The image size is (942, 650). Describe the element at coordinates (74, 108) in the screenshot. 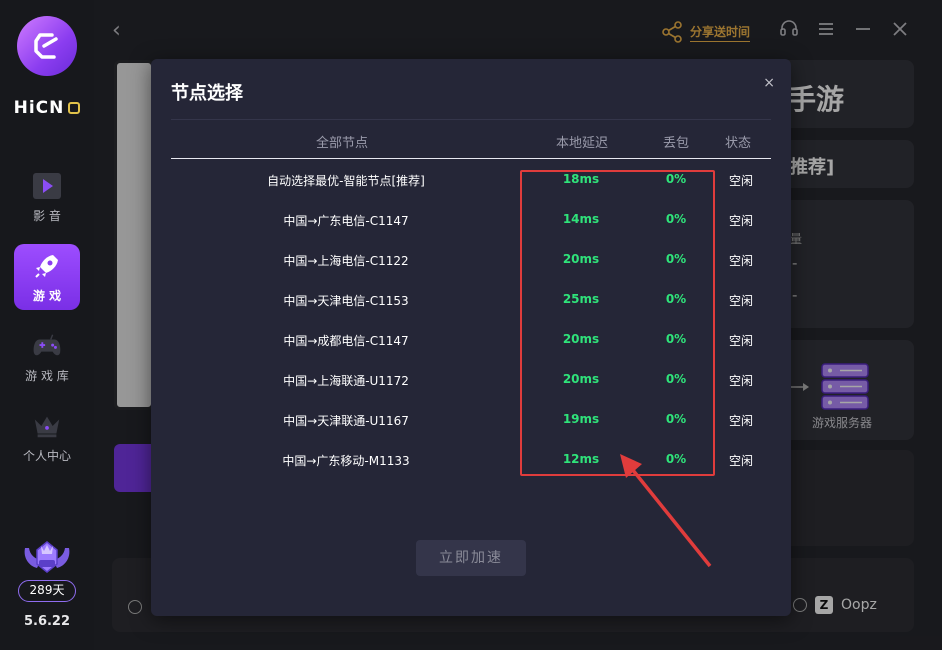

I see `brand-badge-icon` at that location.